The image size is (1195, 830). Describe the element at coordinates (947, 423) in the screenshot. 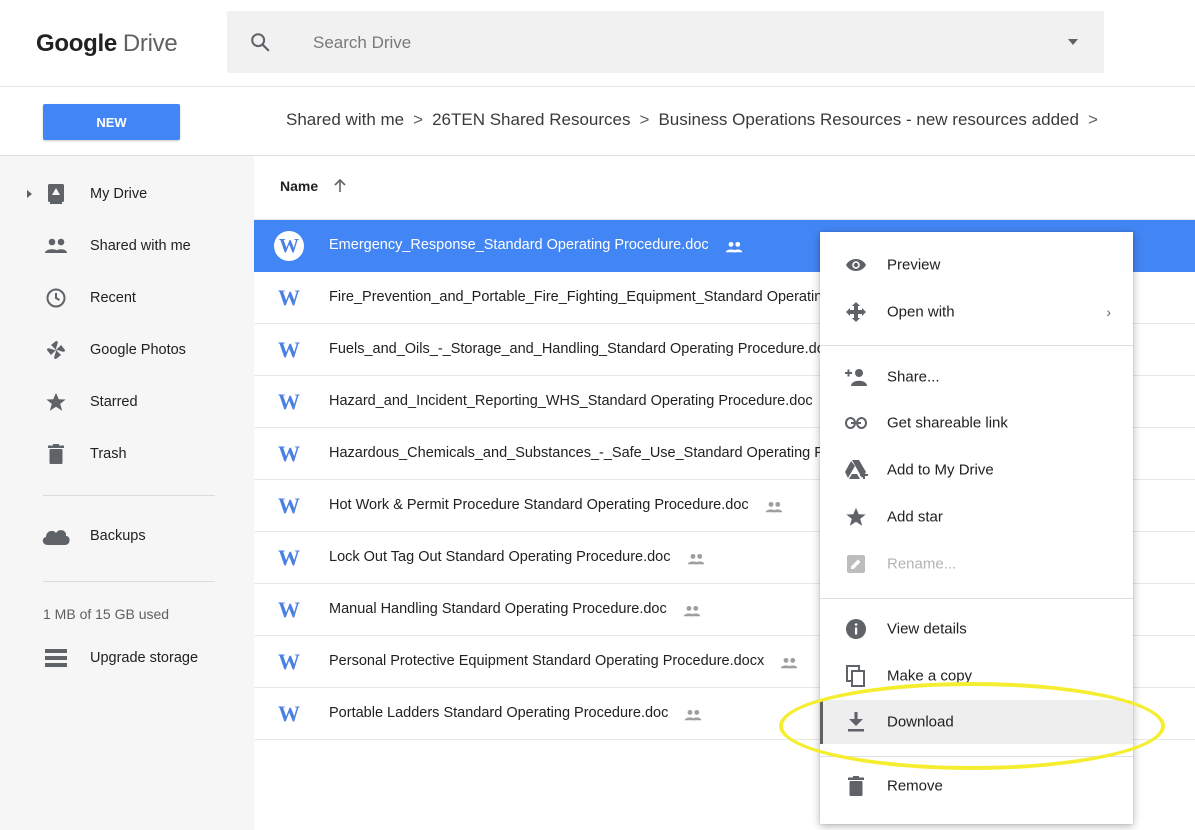

I see `menu-item-label: Get shareable link` at that location.